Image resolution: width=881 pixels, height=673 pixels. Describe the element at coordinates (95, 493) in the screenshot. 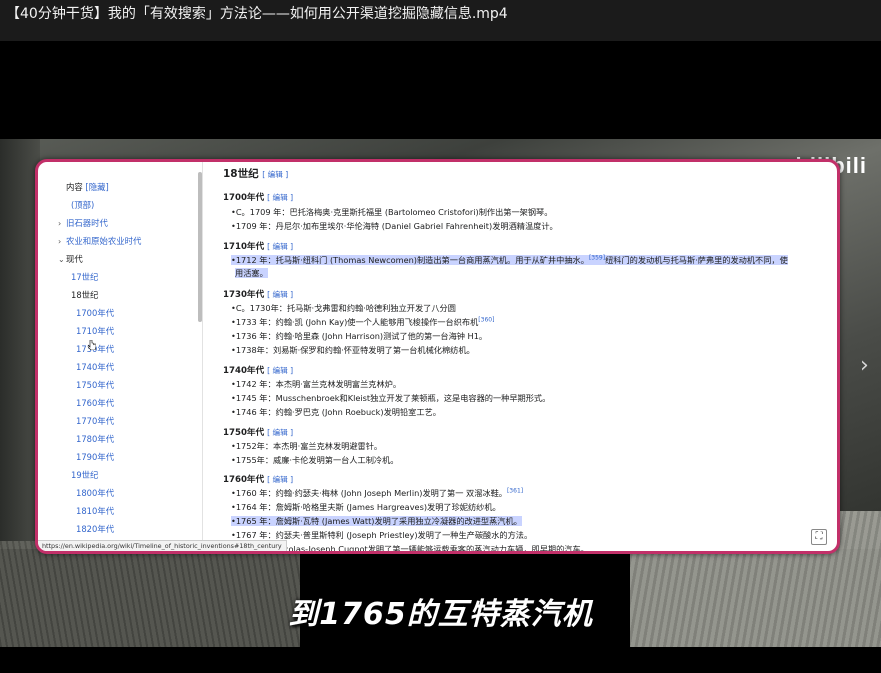

I see `toc-item-1800s: 1800年代` at that location.